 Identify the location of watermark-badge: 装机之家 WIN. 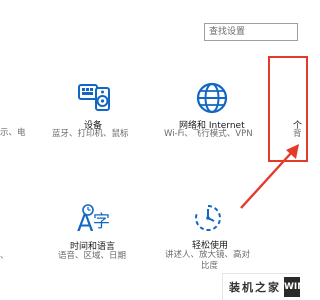
(261, 286).